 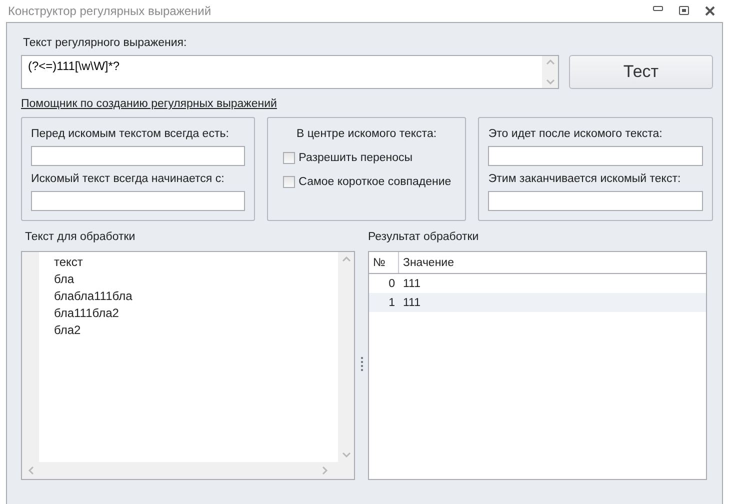 I want to click on regex-field: (?<=)111[\w\W]*?, so click(x=290, y=72).